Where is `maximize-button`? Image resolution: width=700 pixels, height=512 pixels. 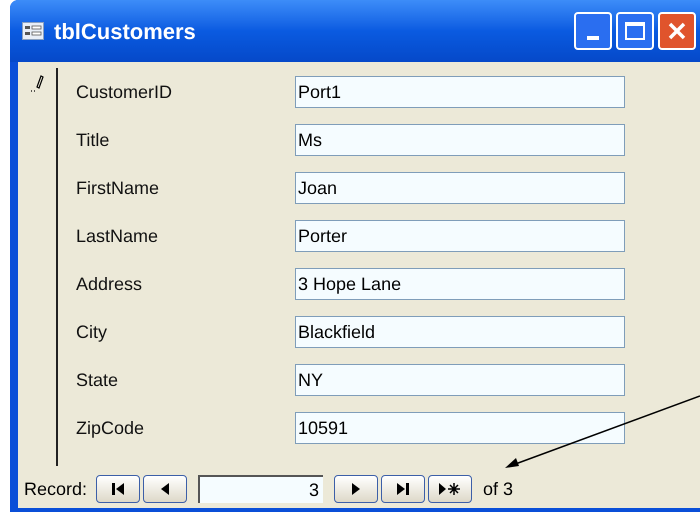 maximize-button is located at coordinates (635, 31).